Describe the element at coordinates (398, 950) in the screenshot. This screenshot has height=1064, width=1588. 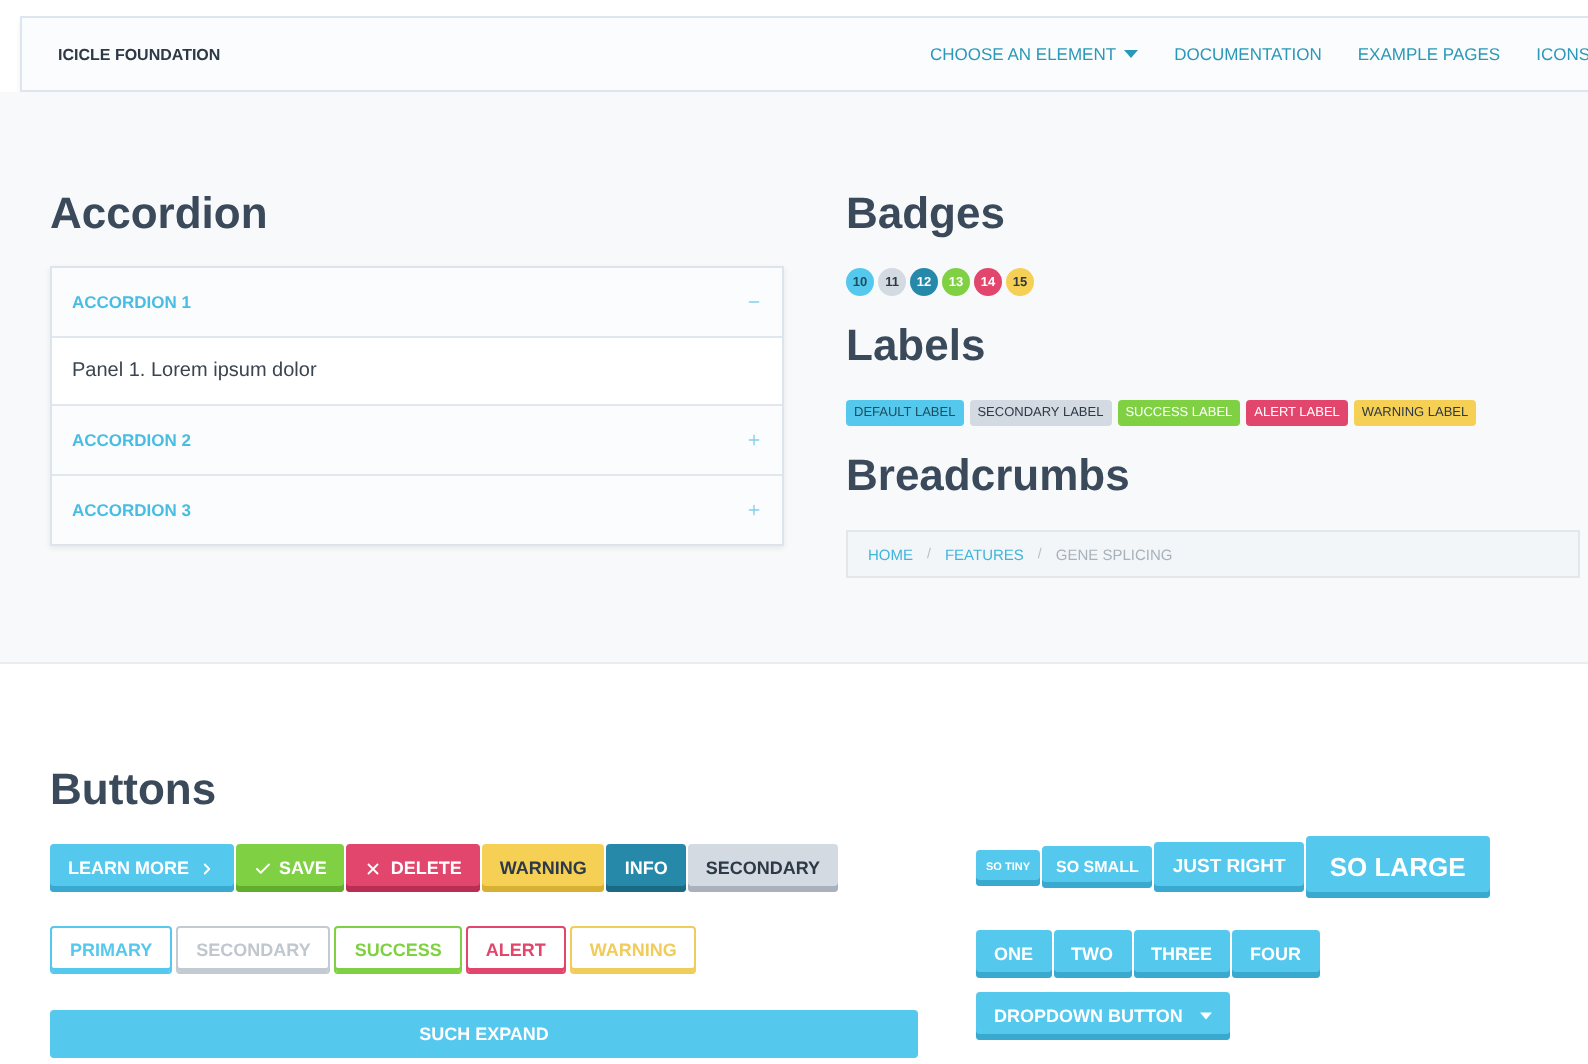
I see `outline-button: SUCCESS` at that location.